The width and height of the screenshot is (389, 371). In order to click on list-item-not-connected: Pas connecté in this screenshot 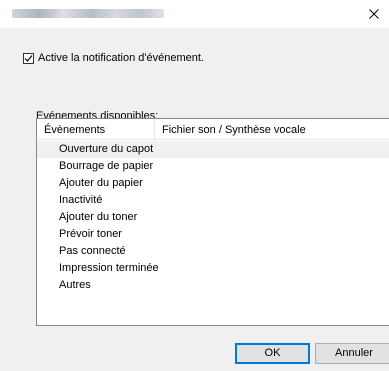, I will do `click(213, 251)`.